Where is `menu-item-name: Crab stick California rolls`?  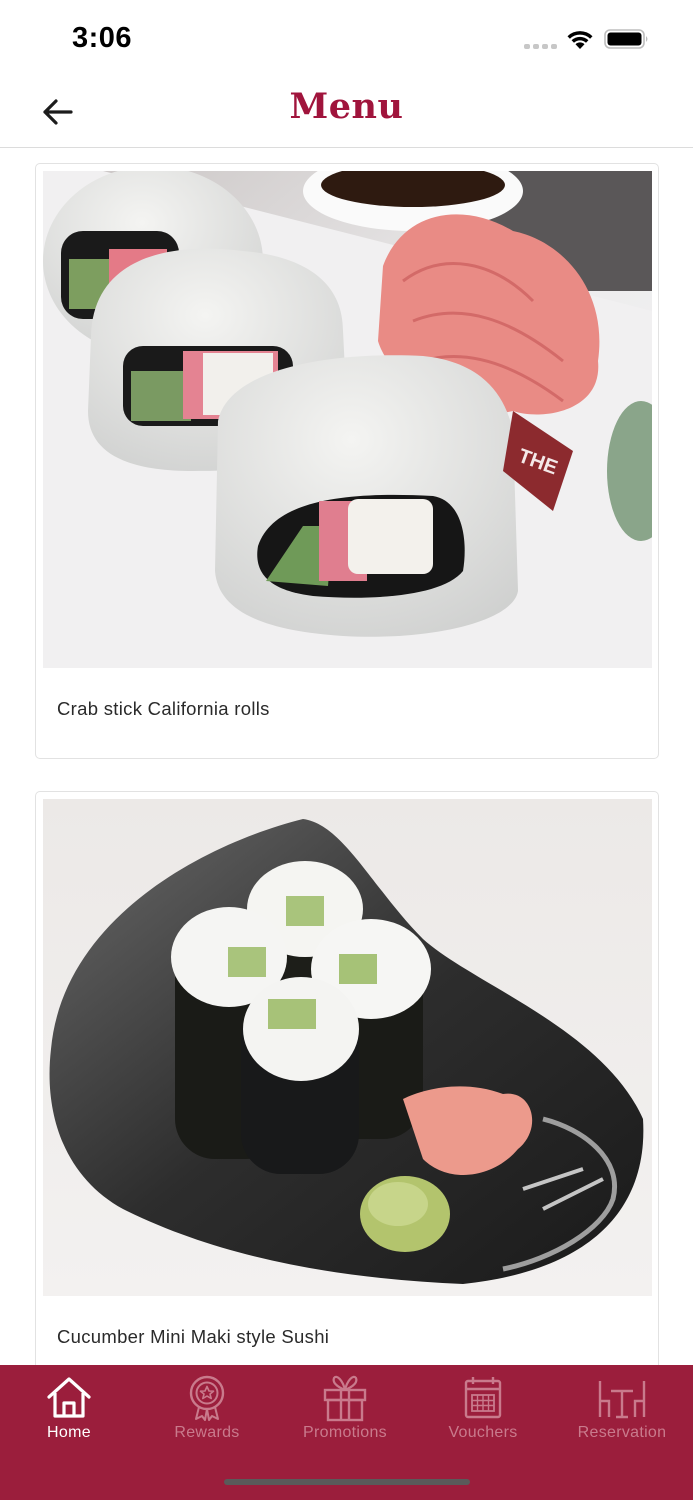
menu-item-name: Crab stick California rolls is located at coordinates (163, 708).